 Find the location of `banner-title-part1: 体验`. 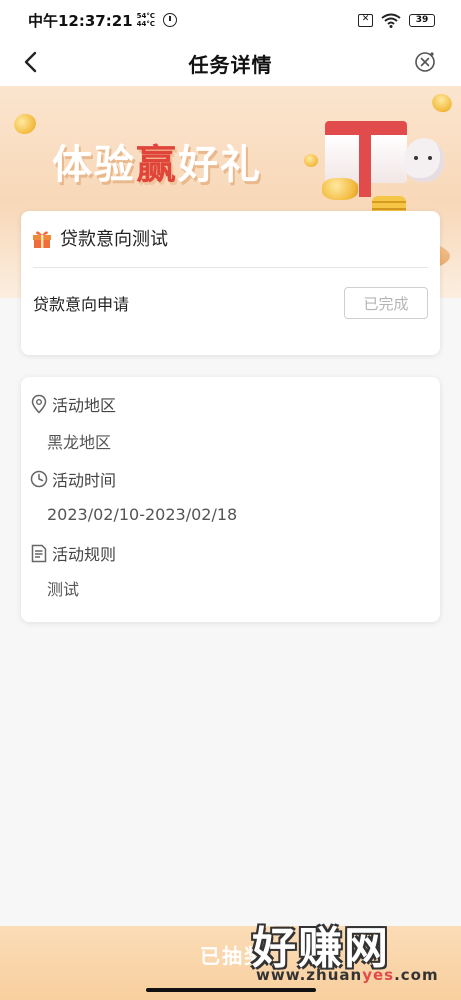

banner-title-part1: 体验 is located at coordinates (94, 165).